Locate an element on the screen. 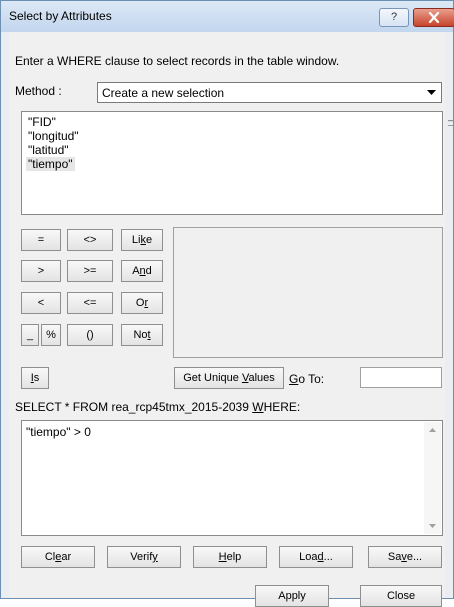 The image size is (454, 607). field-item-longitud: "longitud" is located at coordinates (53, 136).